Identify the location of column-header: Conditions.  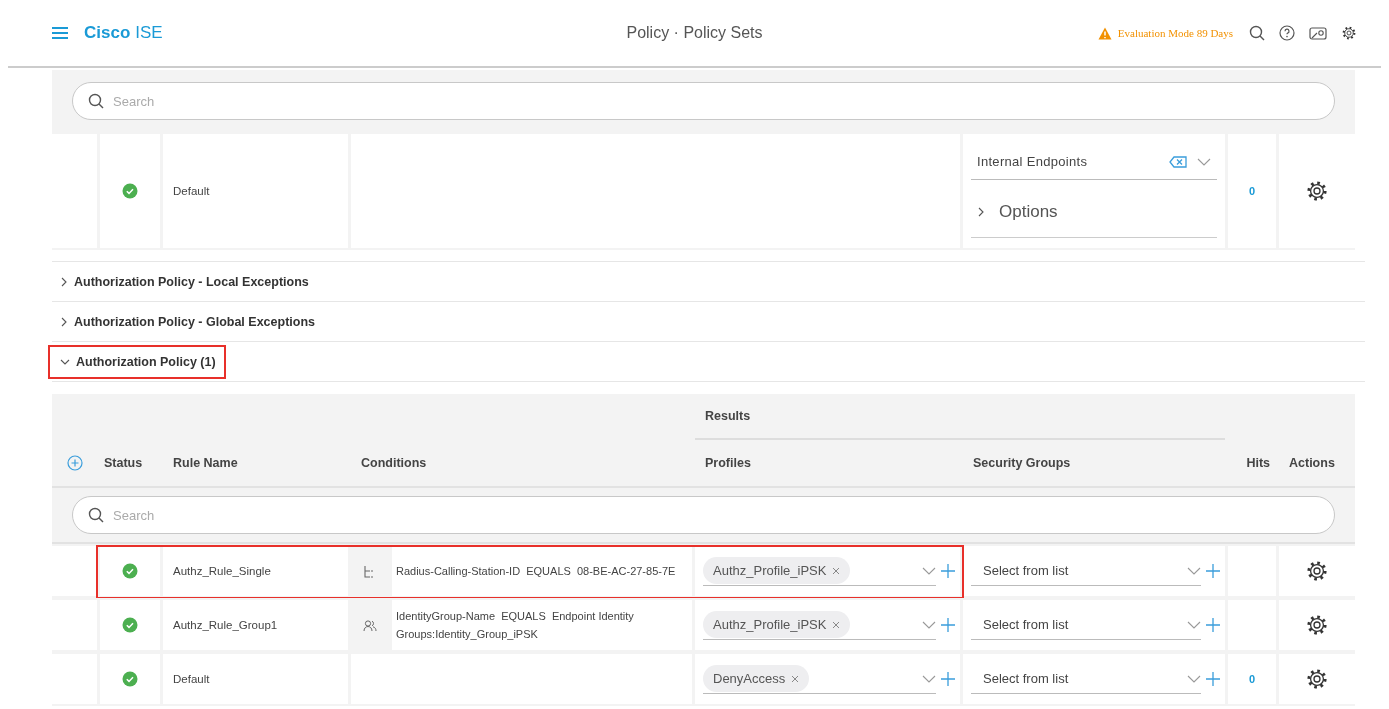
(394, 463).